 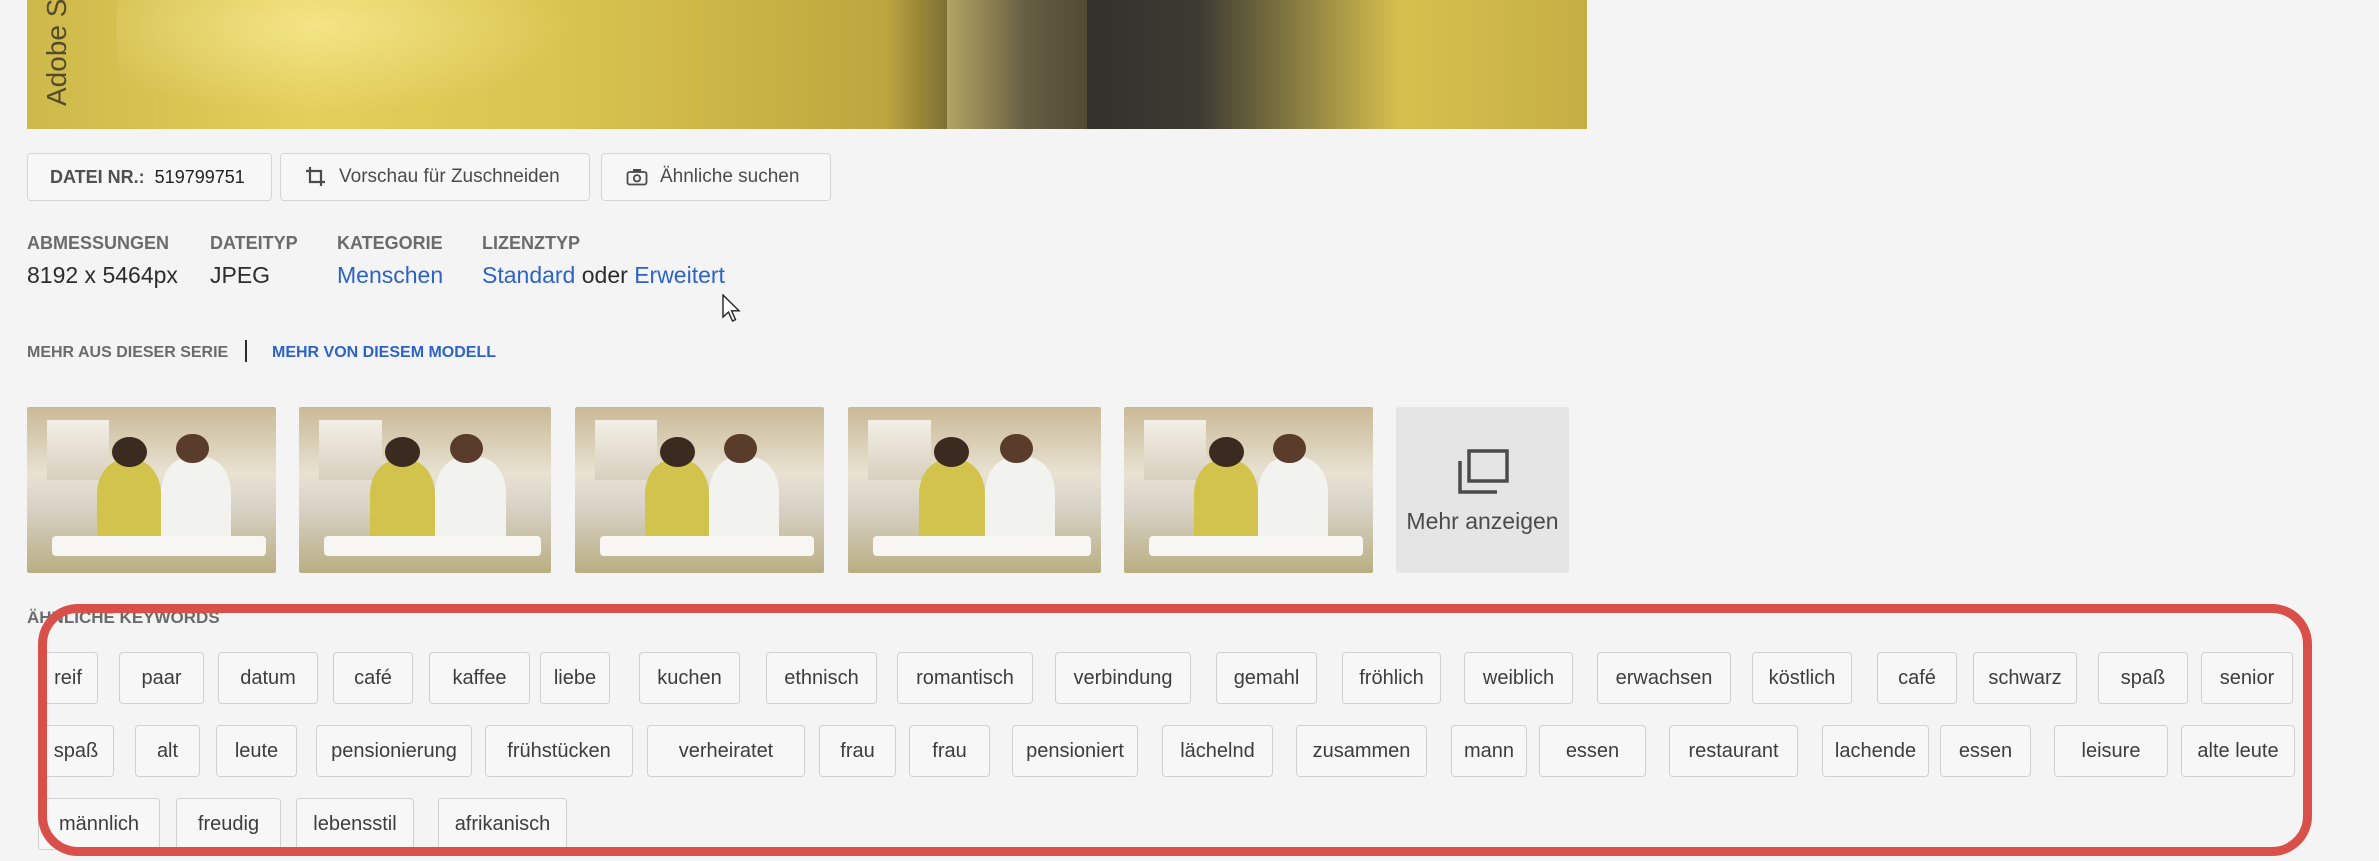 I want to click on keyword-tag: verheiratet, so click(x=726, y=751).